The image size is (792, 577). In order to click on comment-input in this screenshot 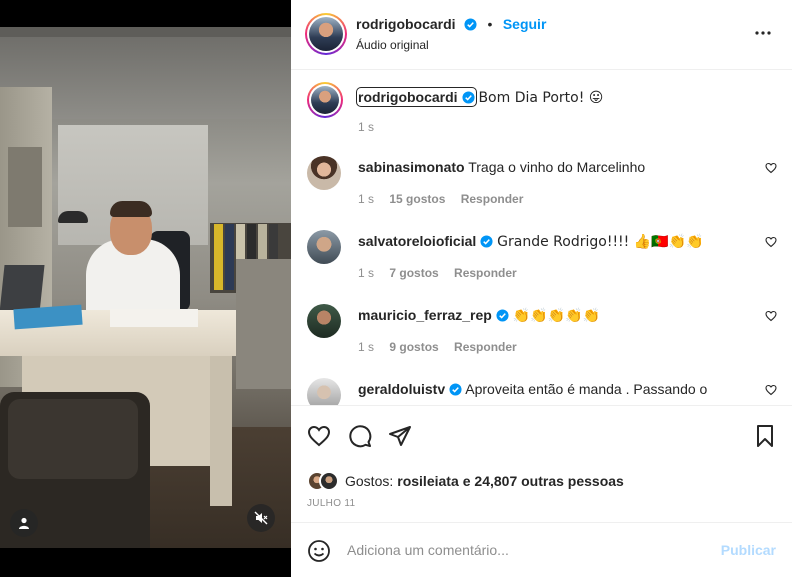, I will do `click(527, 550)`.